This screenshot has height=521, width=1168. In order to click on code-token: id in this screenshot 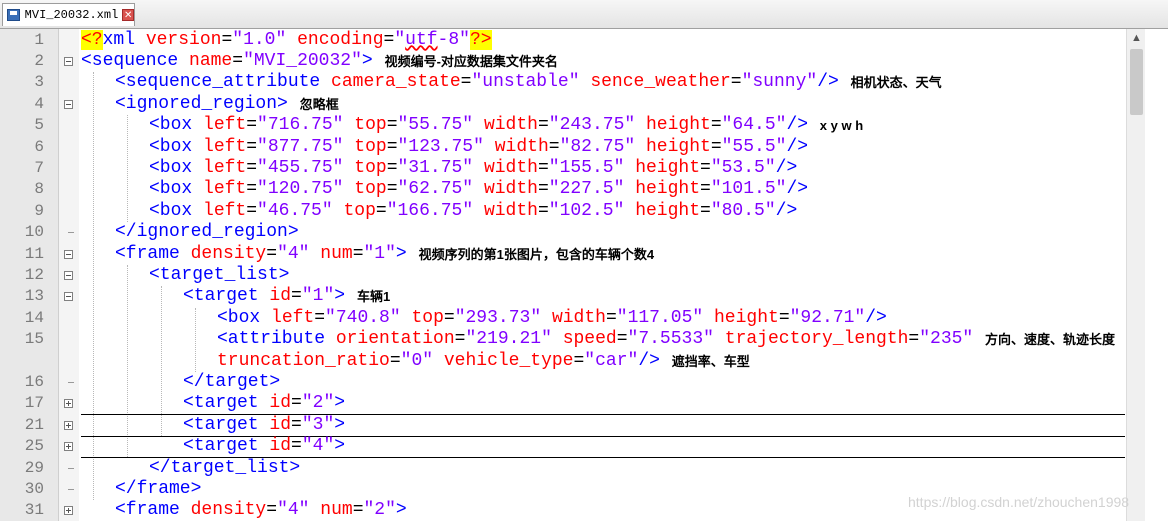, I will do `click(280, 403)`.